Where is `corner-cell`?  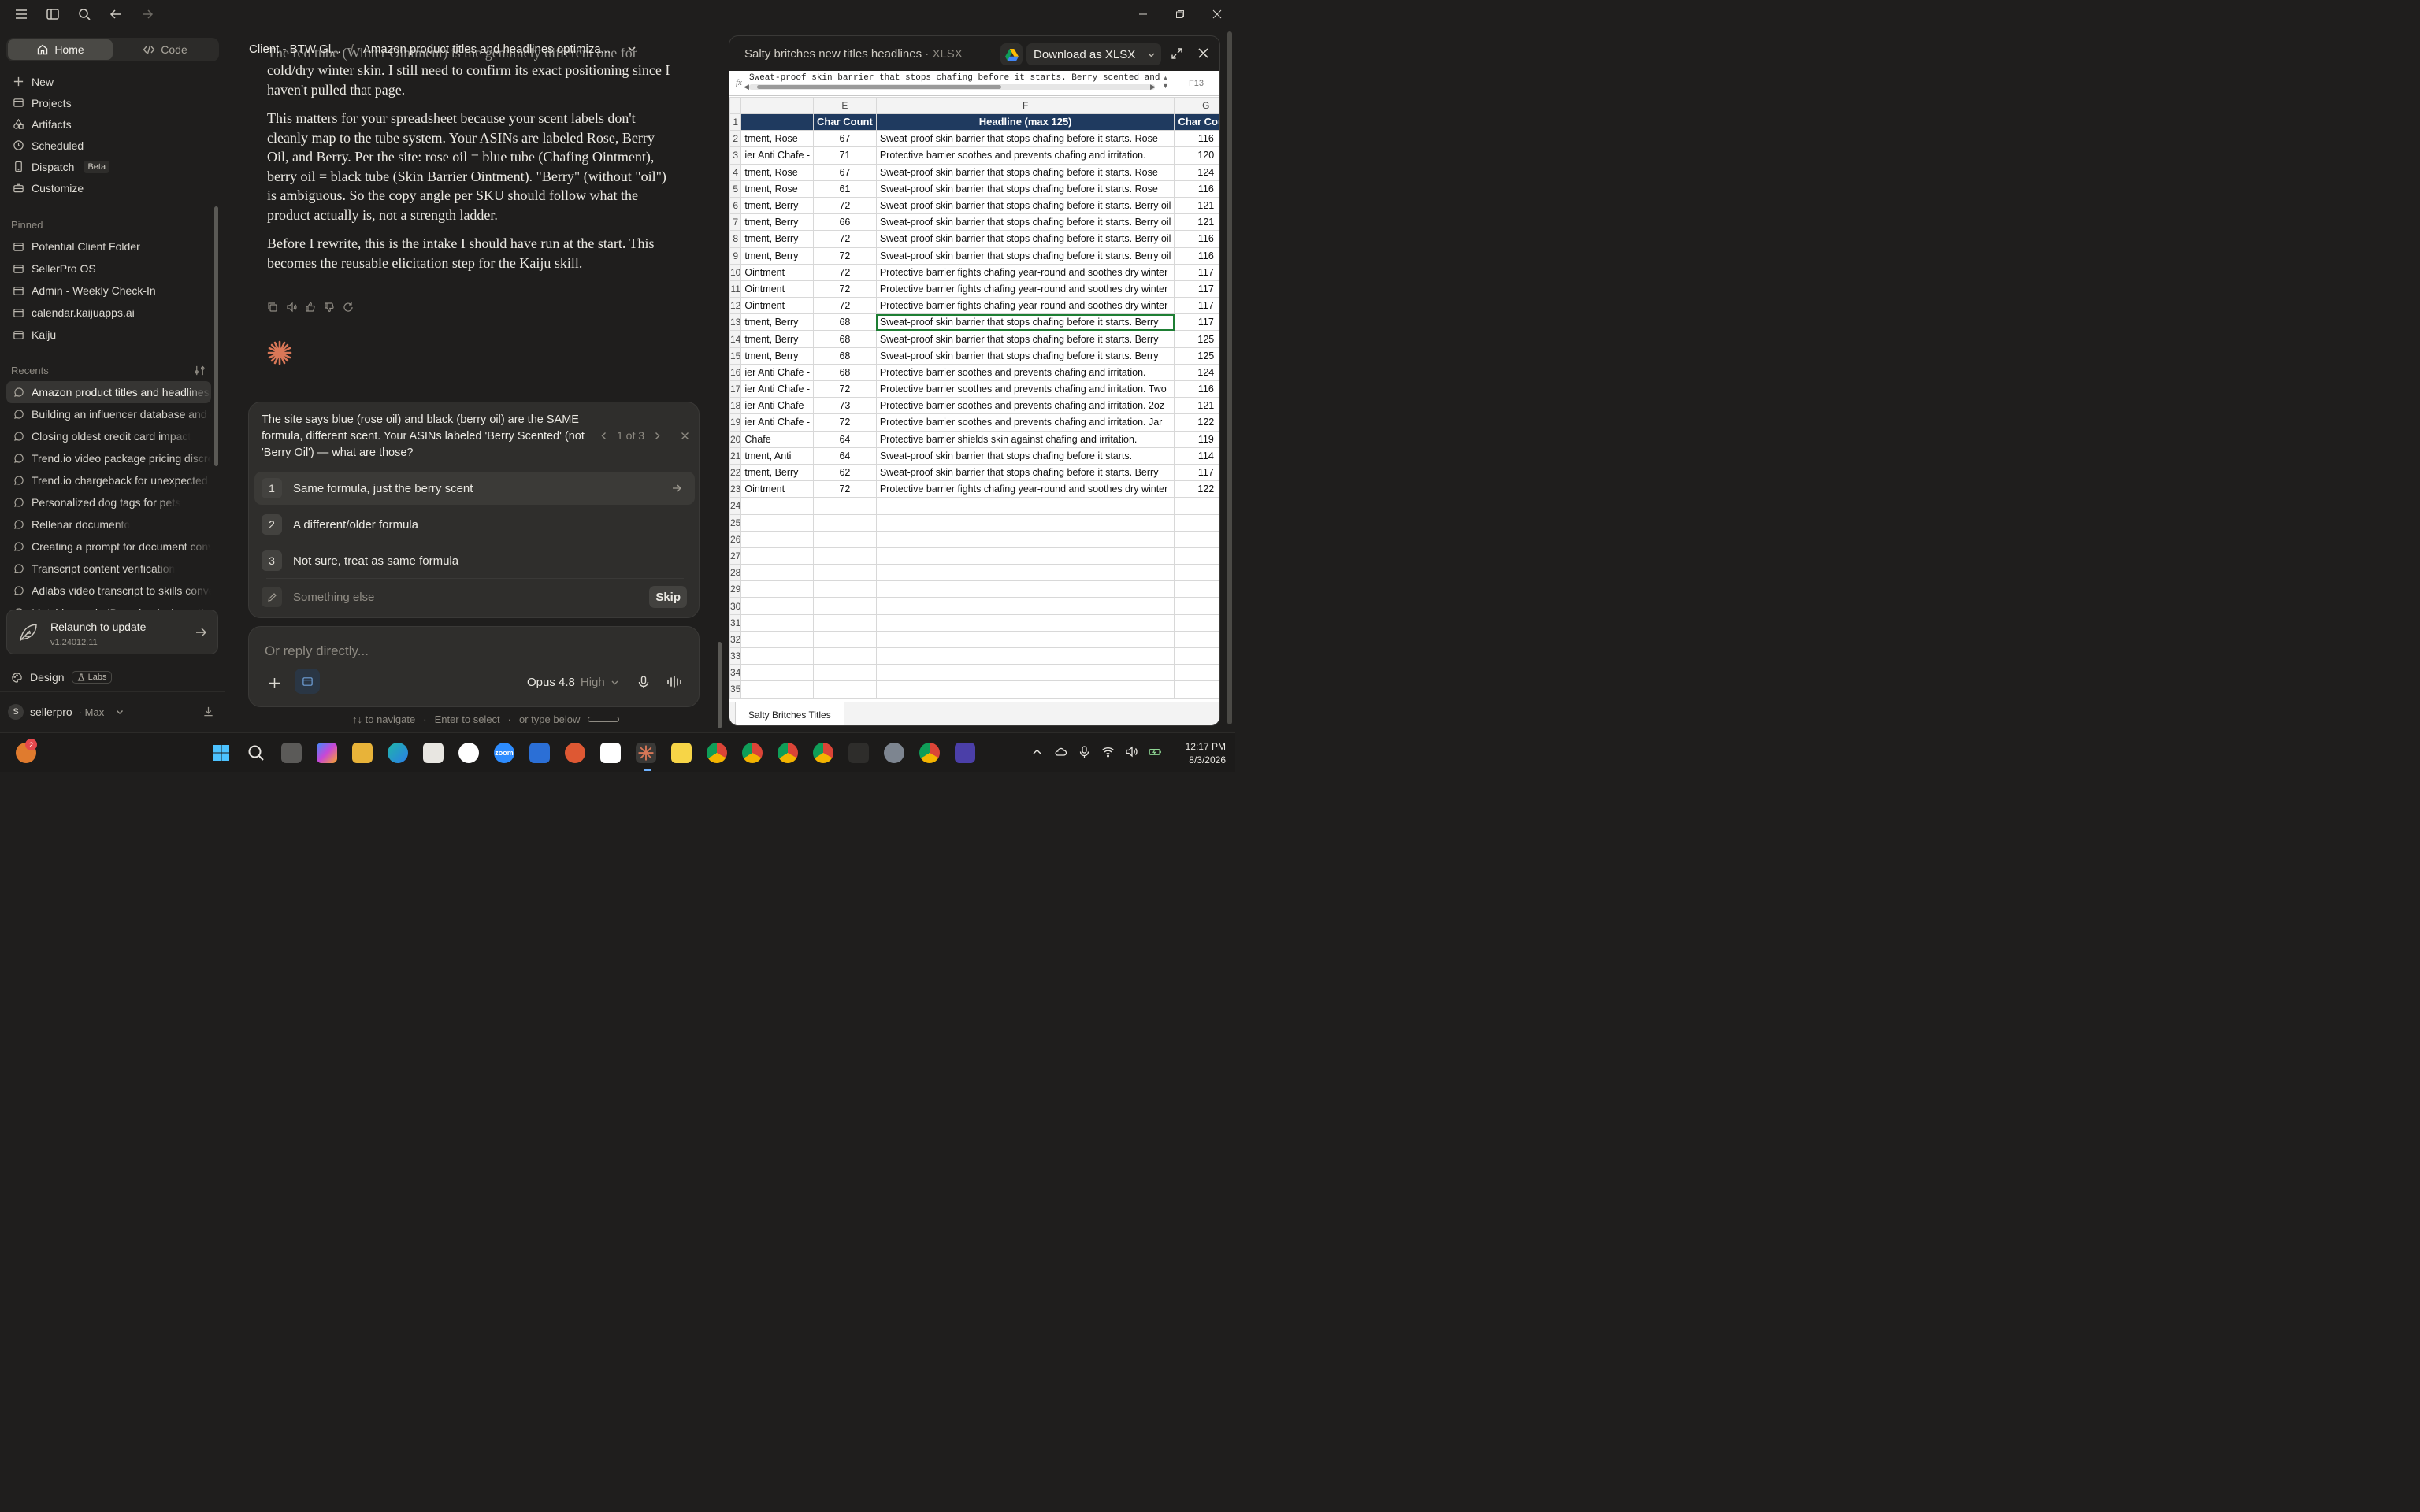
corner-cell is located at coordinates (735, 105).